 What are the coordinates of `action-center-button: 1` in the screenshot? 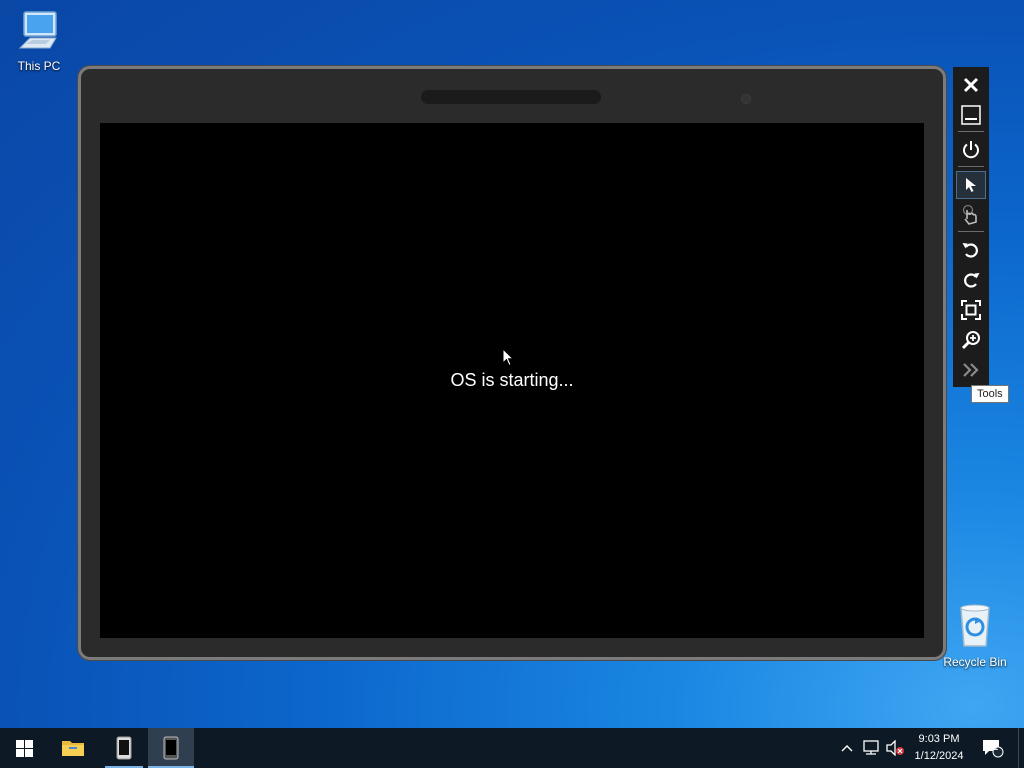 It's located at (993, 748).